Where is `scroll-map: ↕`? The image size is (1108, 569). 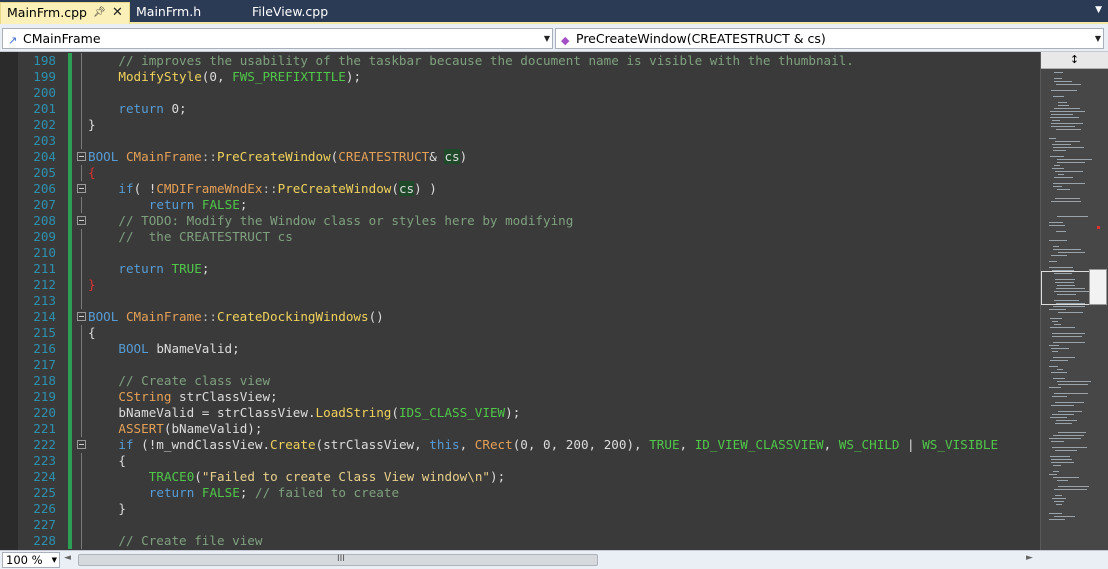 scroll-map: ↕ is located at coordinates (1074, 301).